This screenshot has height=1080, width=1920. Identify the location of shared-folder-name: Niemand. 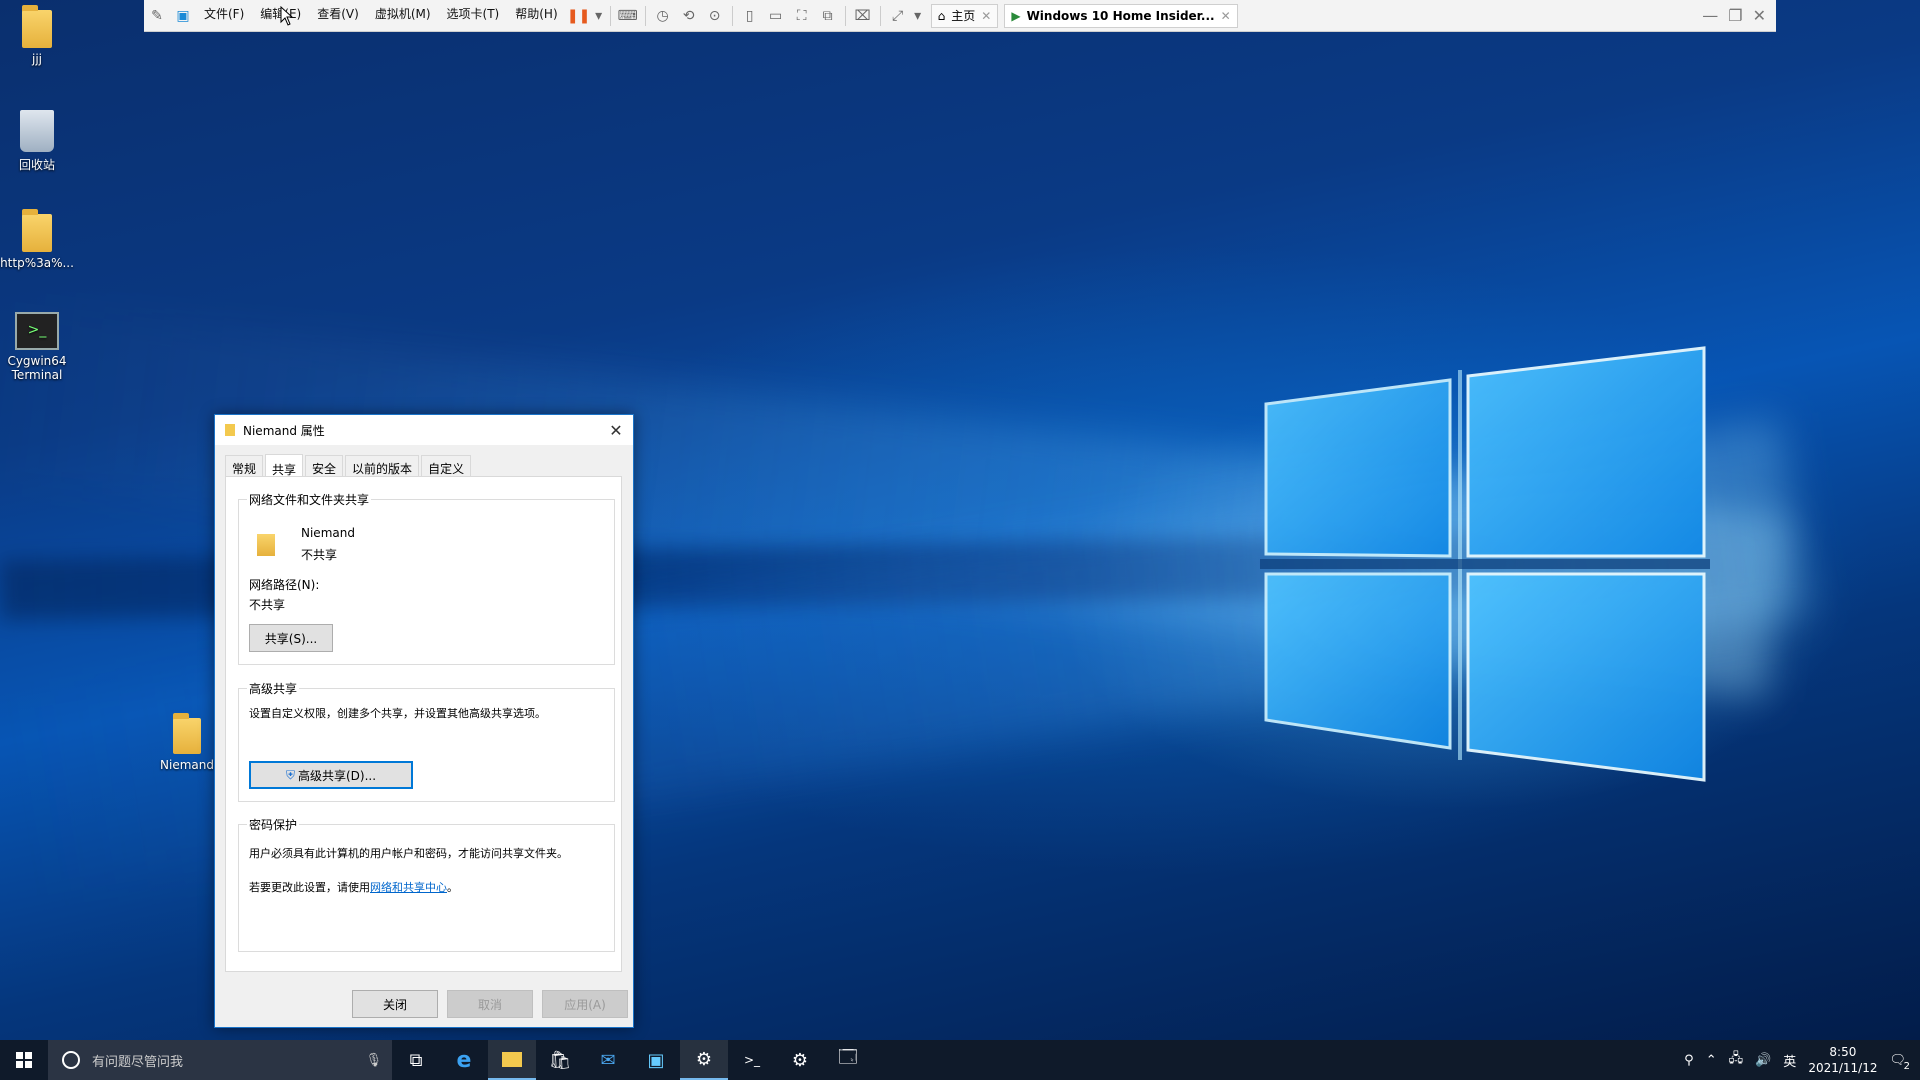
(328, 533).